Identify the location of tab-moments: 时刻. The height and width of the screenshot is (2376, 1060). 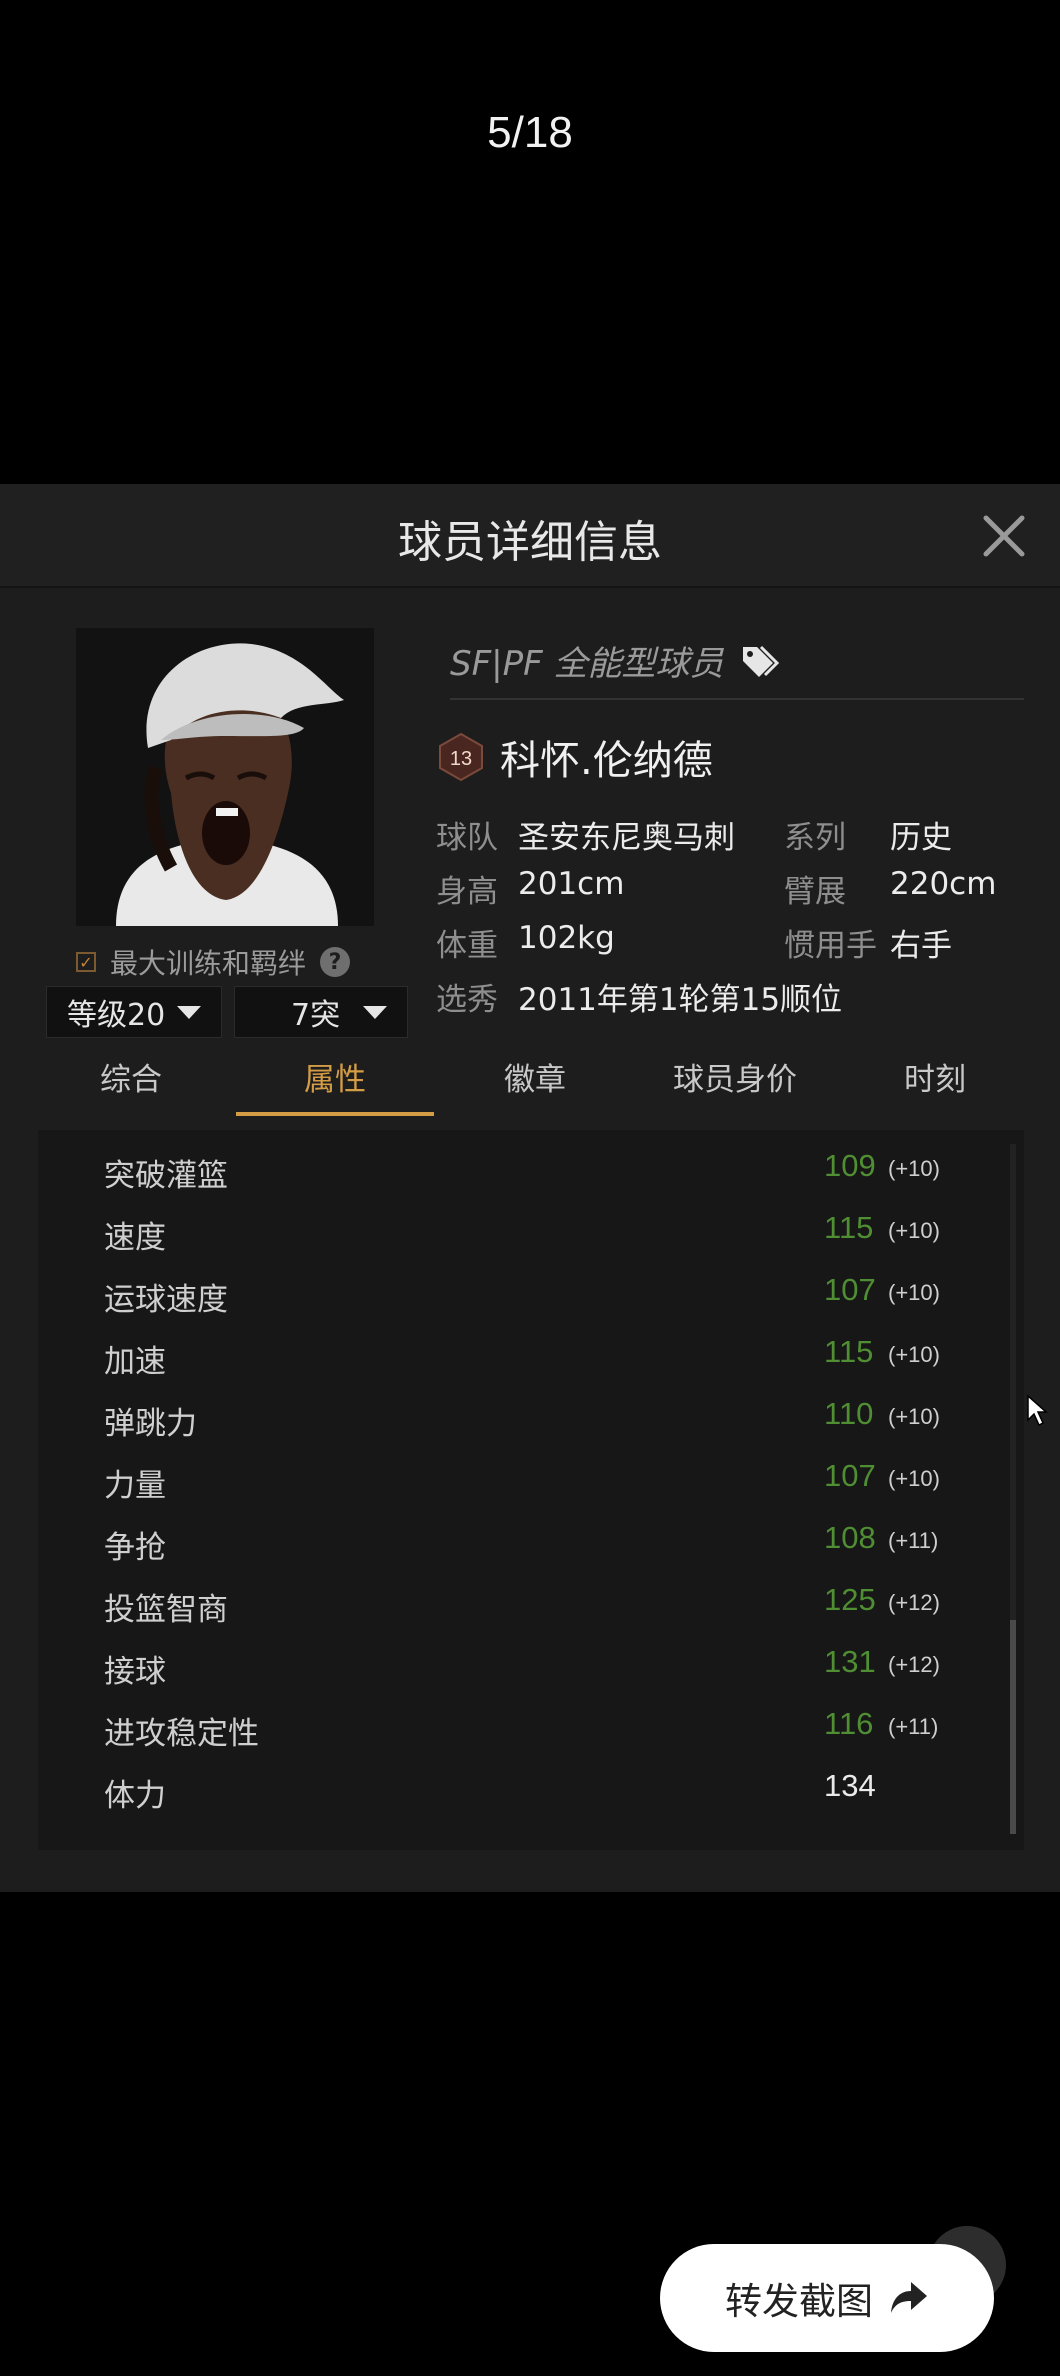
(935, 1083).